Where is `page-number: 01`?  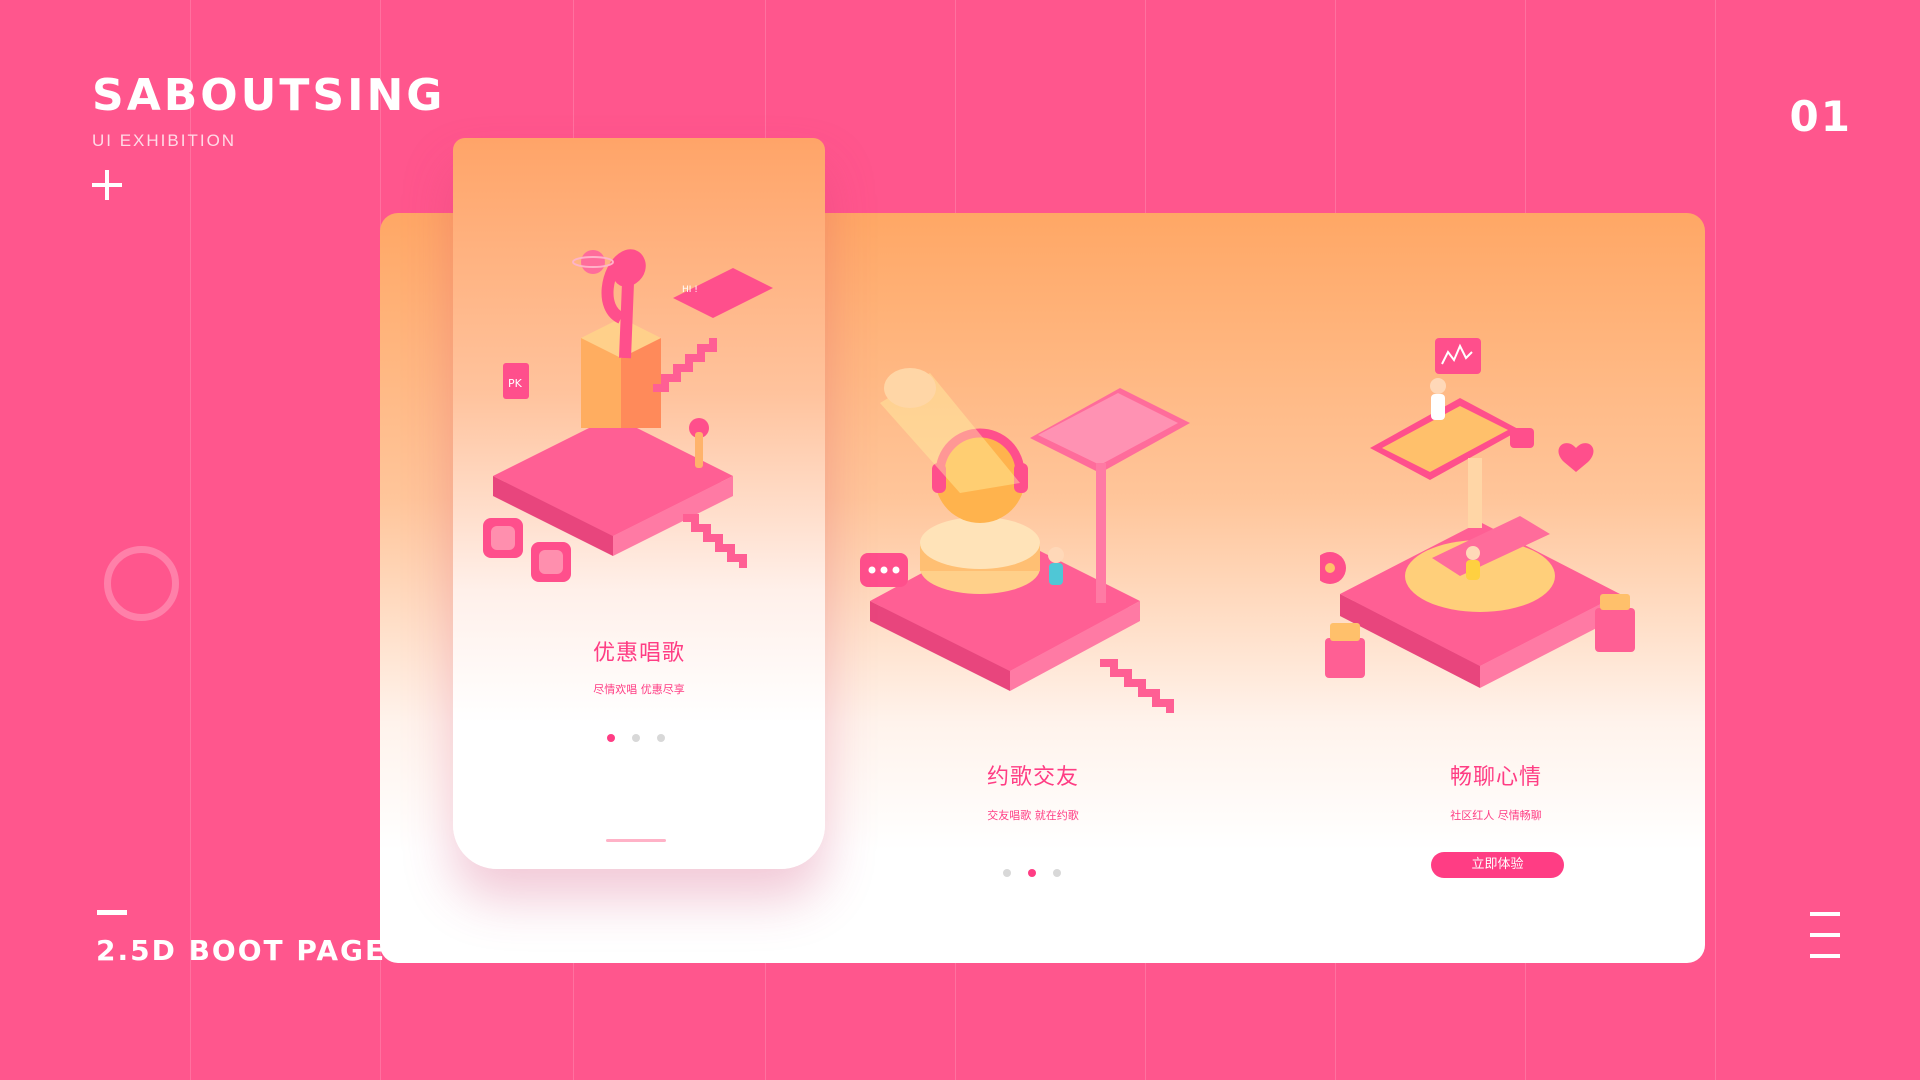 page-number: 01 is located at coordinates (1820, 116).